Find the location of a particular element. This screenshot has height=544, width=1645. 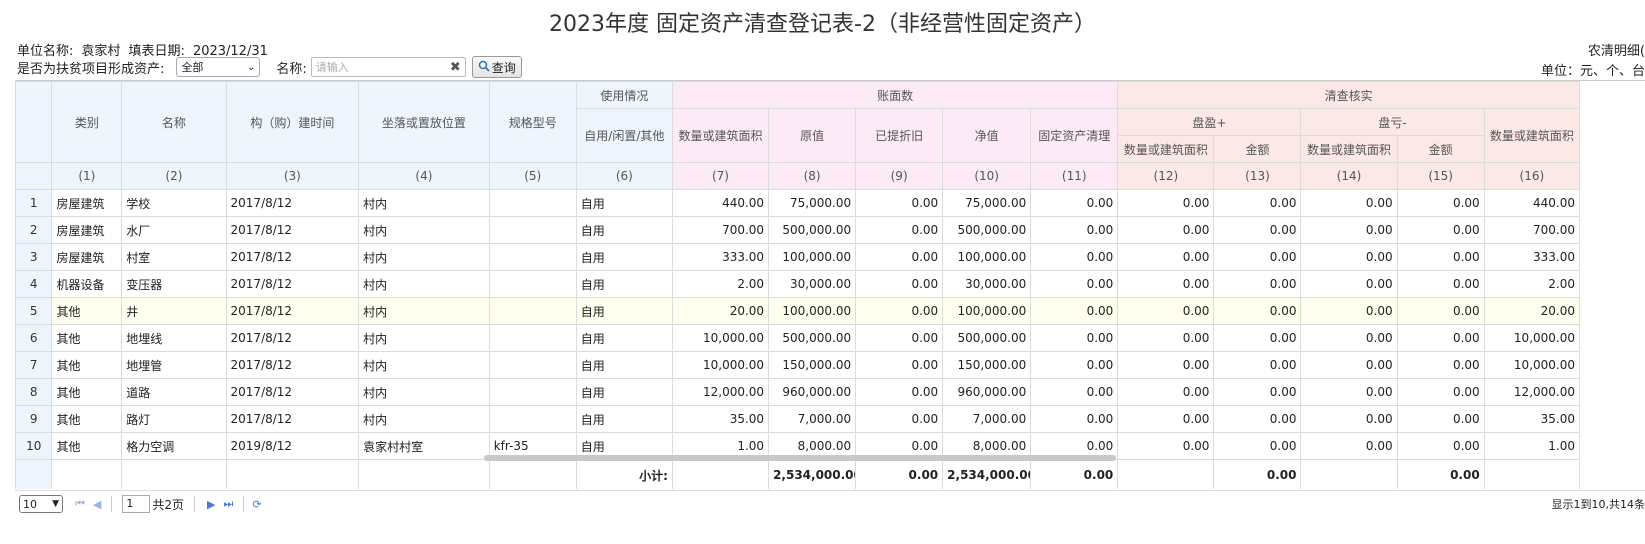

row-net: 960,000.00 is located at coordinates (987, 392).